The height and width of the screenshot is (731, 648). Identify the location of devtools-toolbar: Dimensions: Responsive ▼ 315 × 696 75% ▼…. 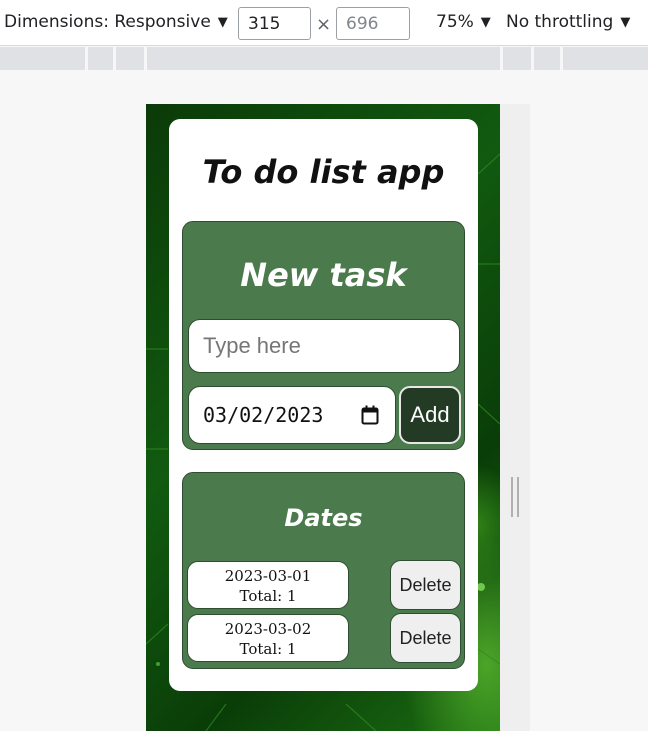
(324, 23).